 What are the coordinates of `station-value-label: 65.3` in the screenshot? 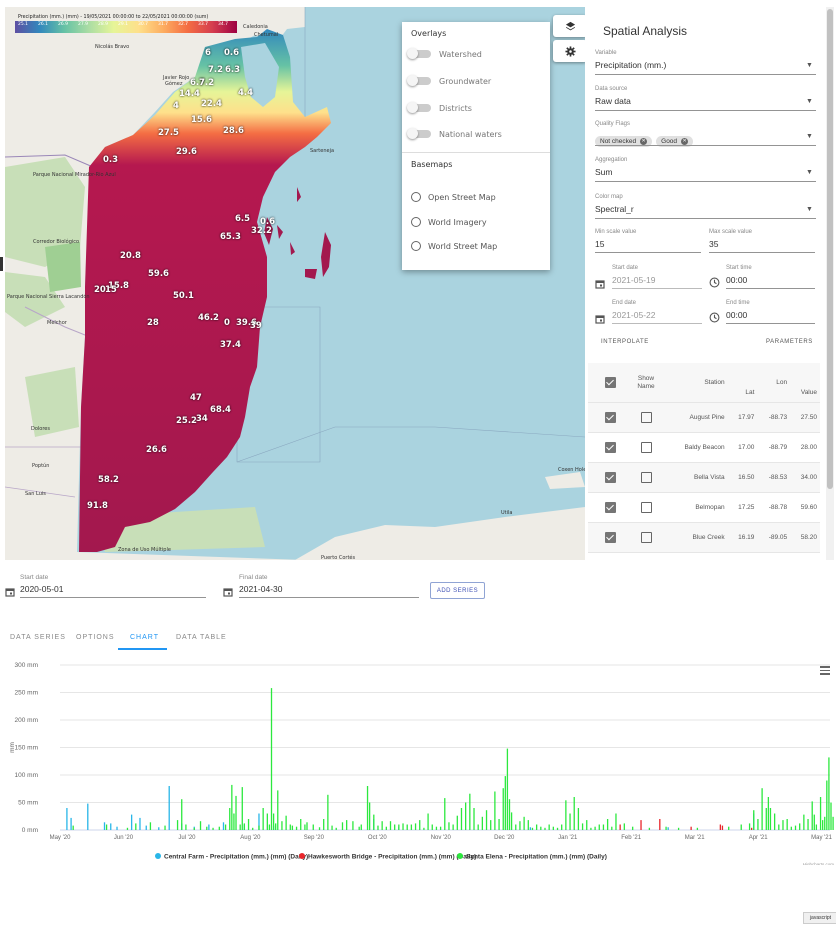 It's located at (230, 237).